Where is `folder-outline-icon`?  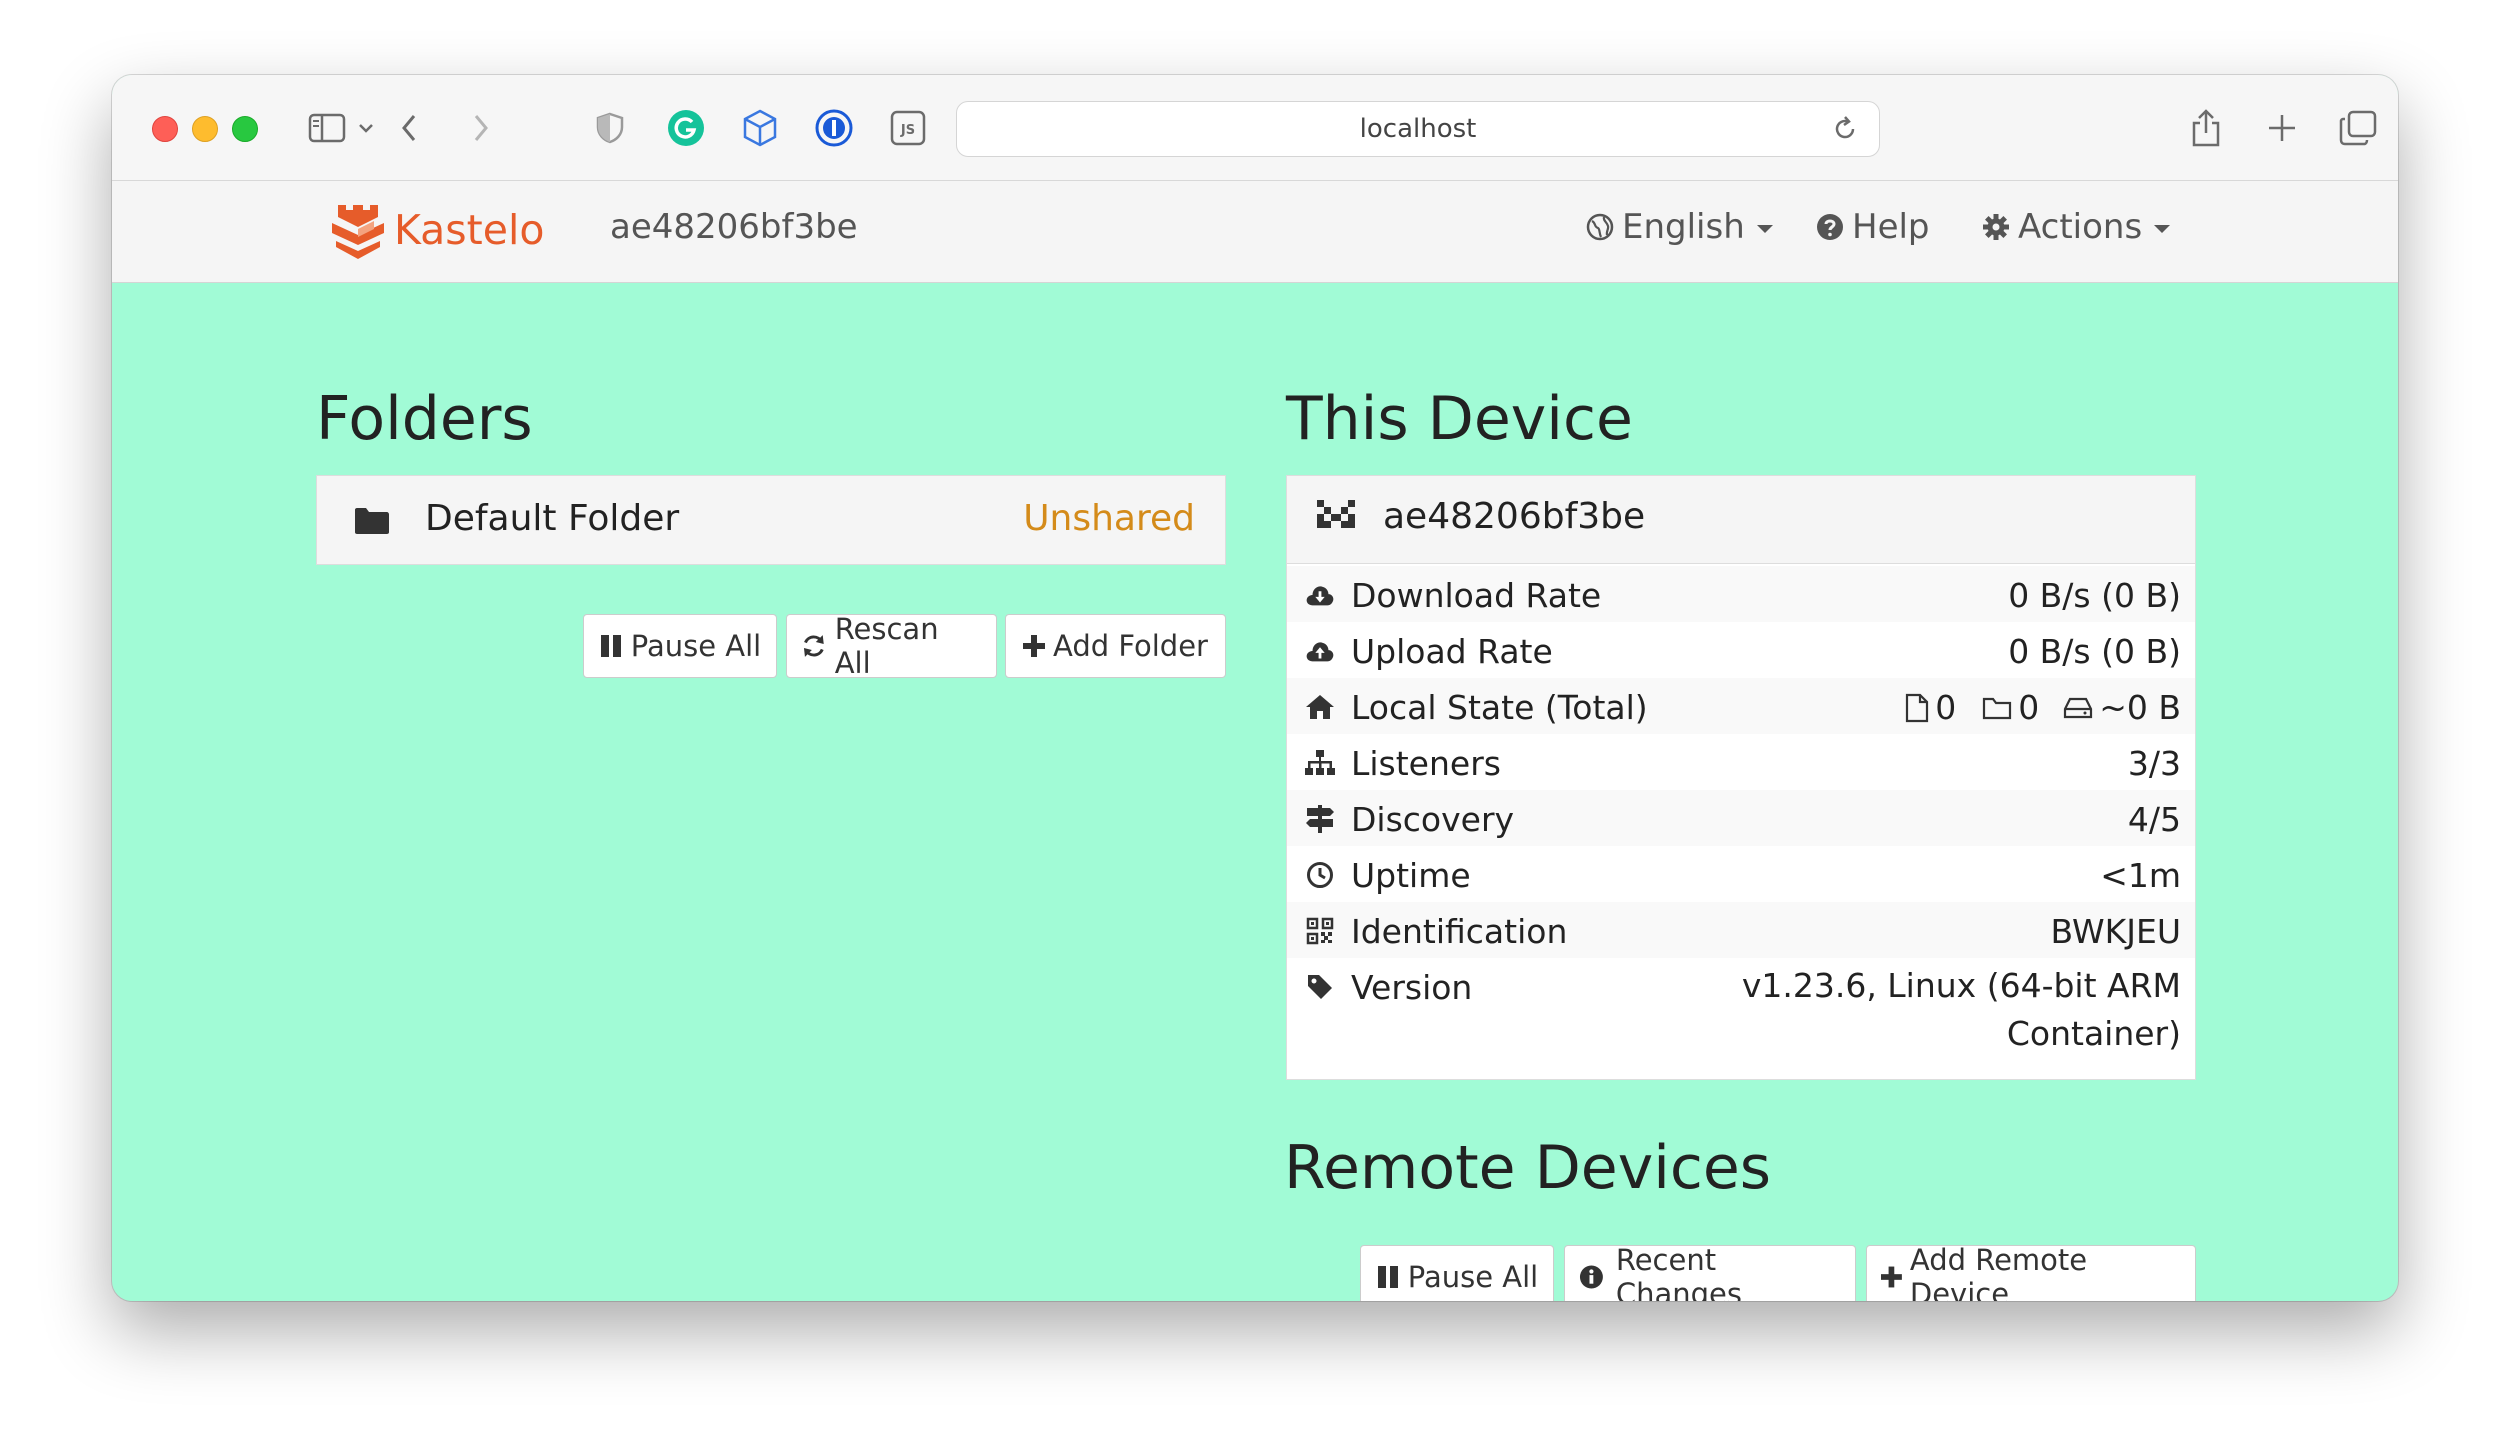
folder-outline-icon is located at coordinates (1997, 708).